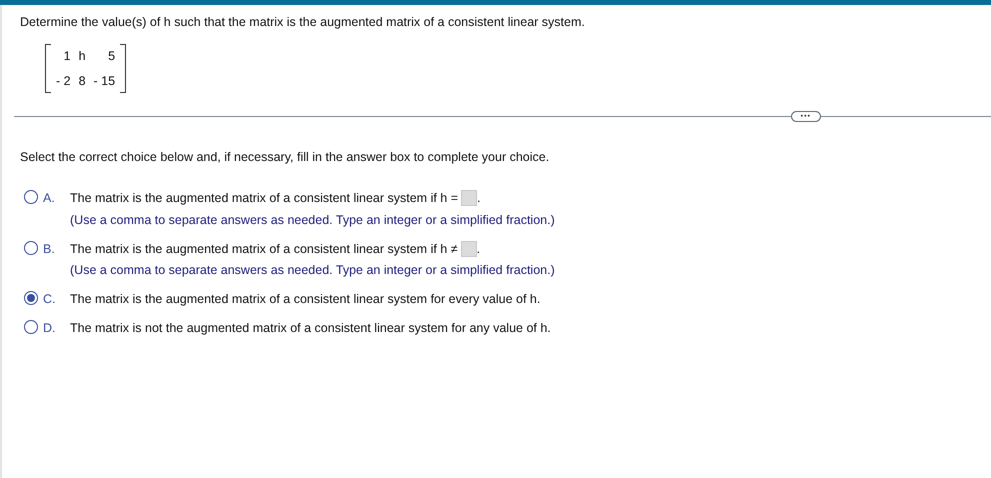 The height and width of the screenshot is (478, 991). I want to click on instruction-text: Select the correct choice below and, if necessary, fill in the answer box to complete your choice., so click(285, 157).